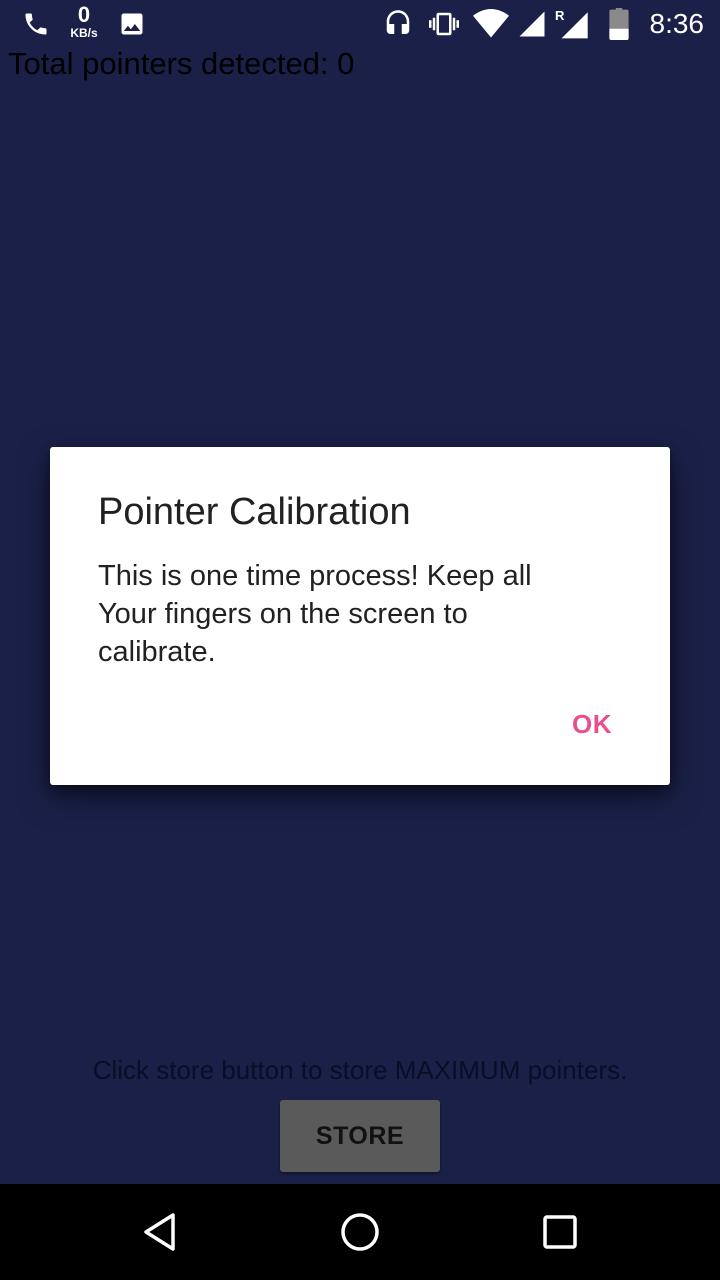 The height and width of the screenshot is (1280, 720). Describe the element at coordinates (360, 1136) in the screenshot. I see `store-button: STORE` at that location.